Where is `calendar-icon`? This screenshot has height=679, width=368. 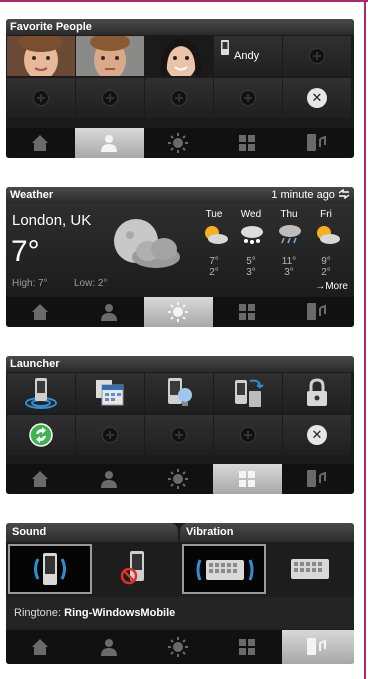 calendar-icon is located at coordinates (110, 393).